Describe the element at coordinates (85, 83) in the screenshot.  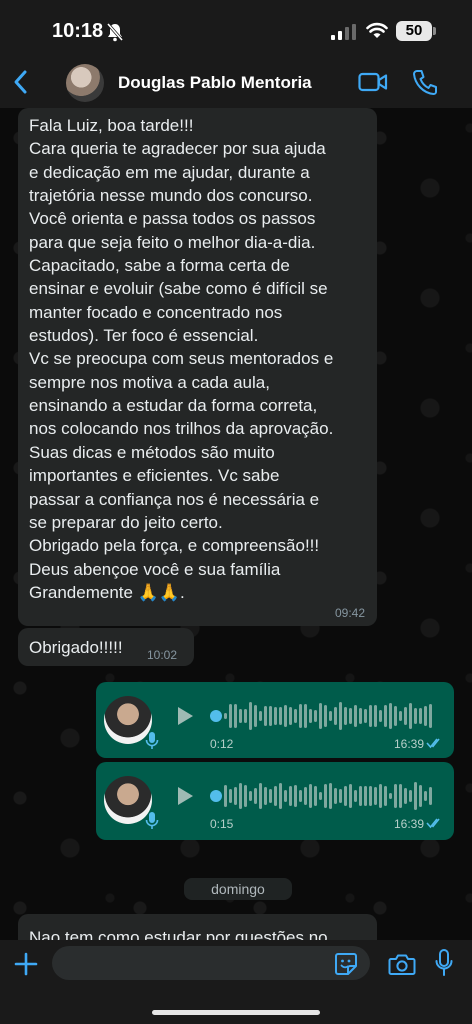
I see `contact-avatar` at that location.